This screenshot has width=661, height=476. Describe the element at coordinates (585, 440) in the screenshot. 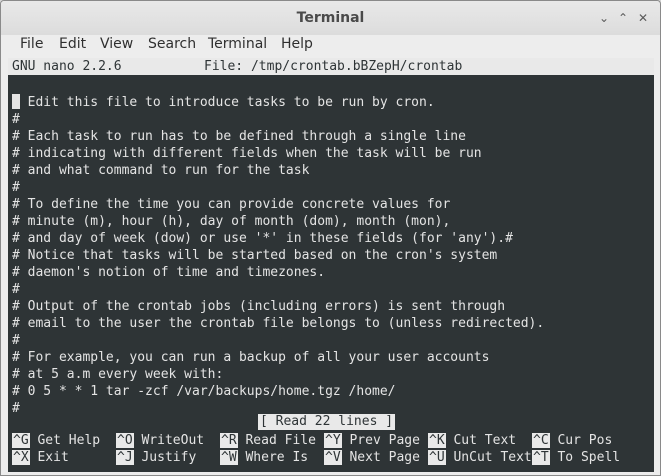

I see `shortcut-label: Cur Pos` at that location.